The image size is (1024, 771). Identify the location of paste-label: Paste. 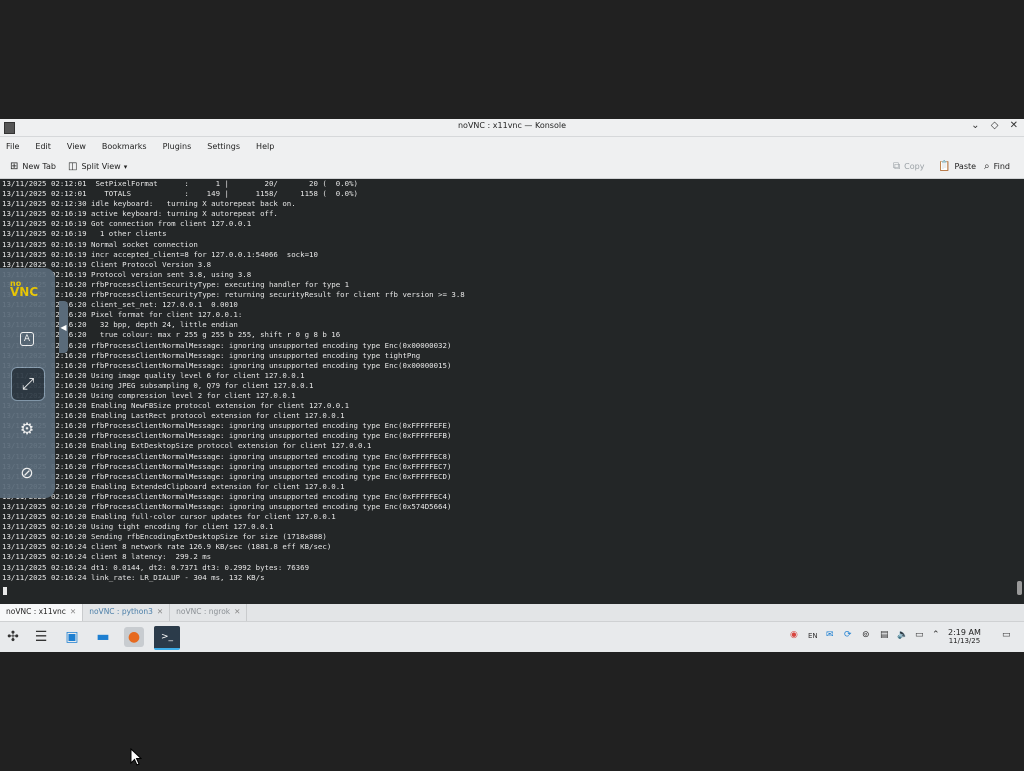
(965, 166).